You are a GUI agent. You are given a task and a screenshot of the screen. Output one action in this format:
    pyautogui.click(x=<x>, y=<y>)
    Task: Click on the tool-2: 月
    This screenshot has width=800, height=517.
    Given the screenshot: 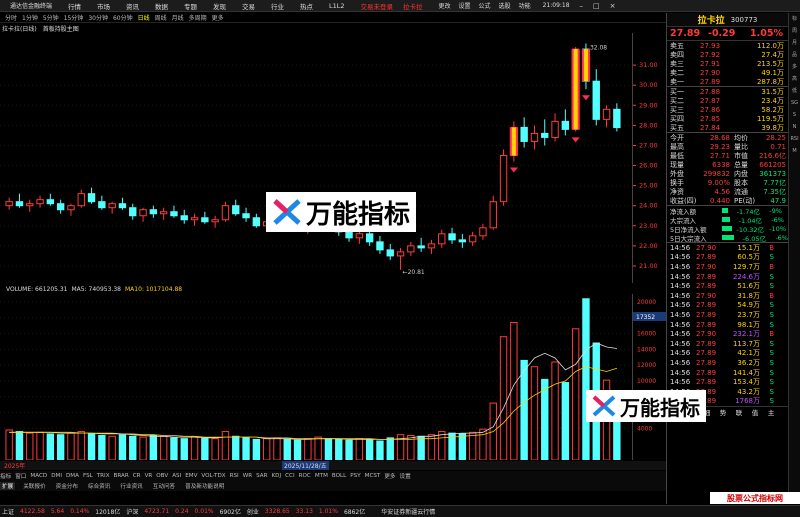 What is the action you would take?
    pyautogui.click(x=794, y=43)
    